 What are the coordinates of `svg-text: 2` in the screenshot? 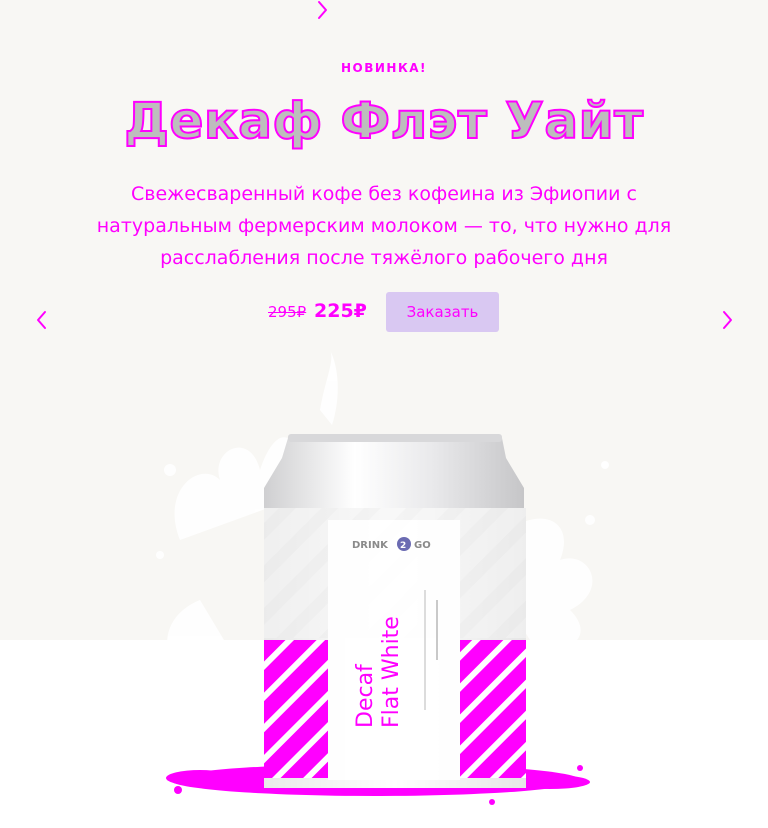 It's located at (403, 546).